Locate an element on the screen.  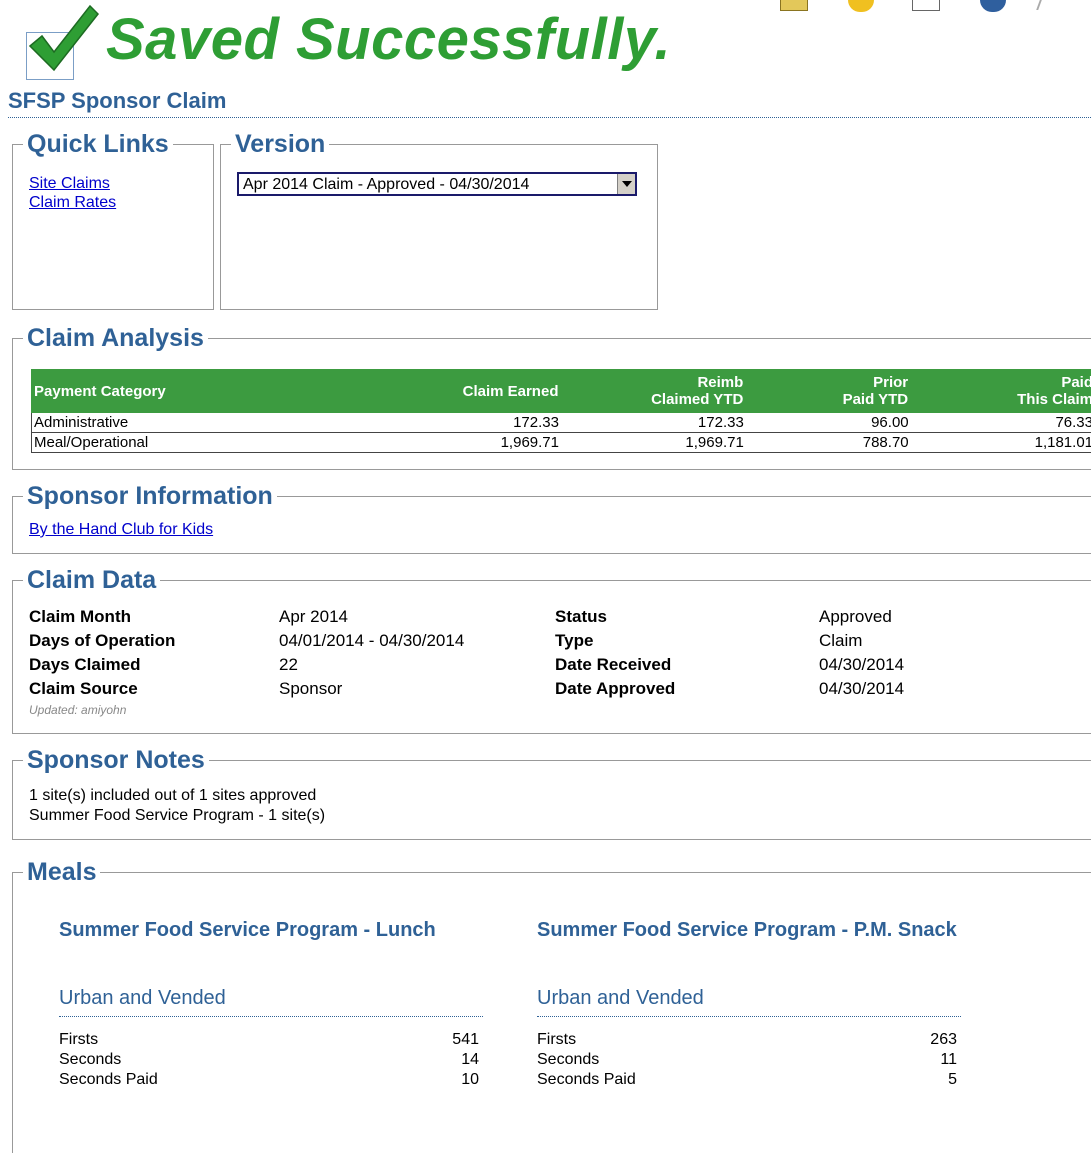
col-prior-paid-ytd: PriorPaid YTD is located at coordinates (828, 391).